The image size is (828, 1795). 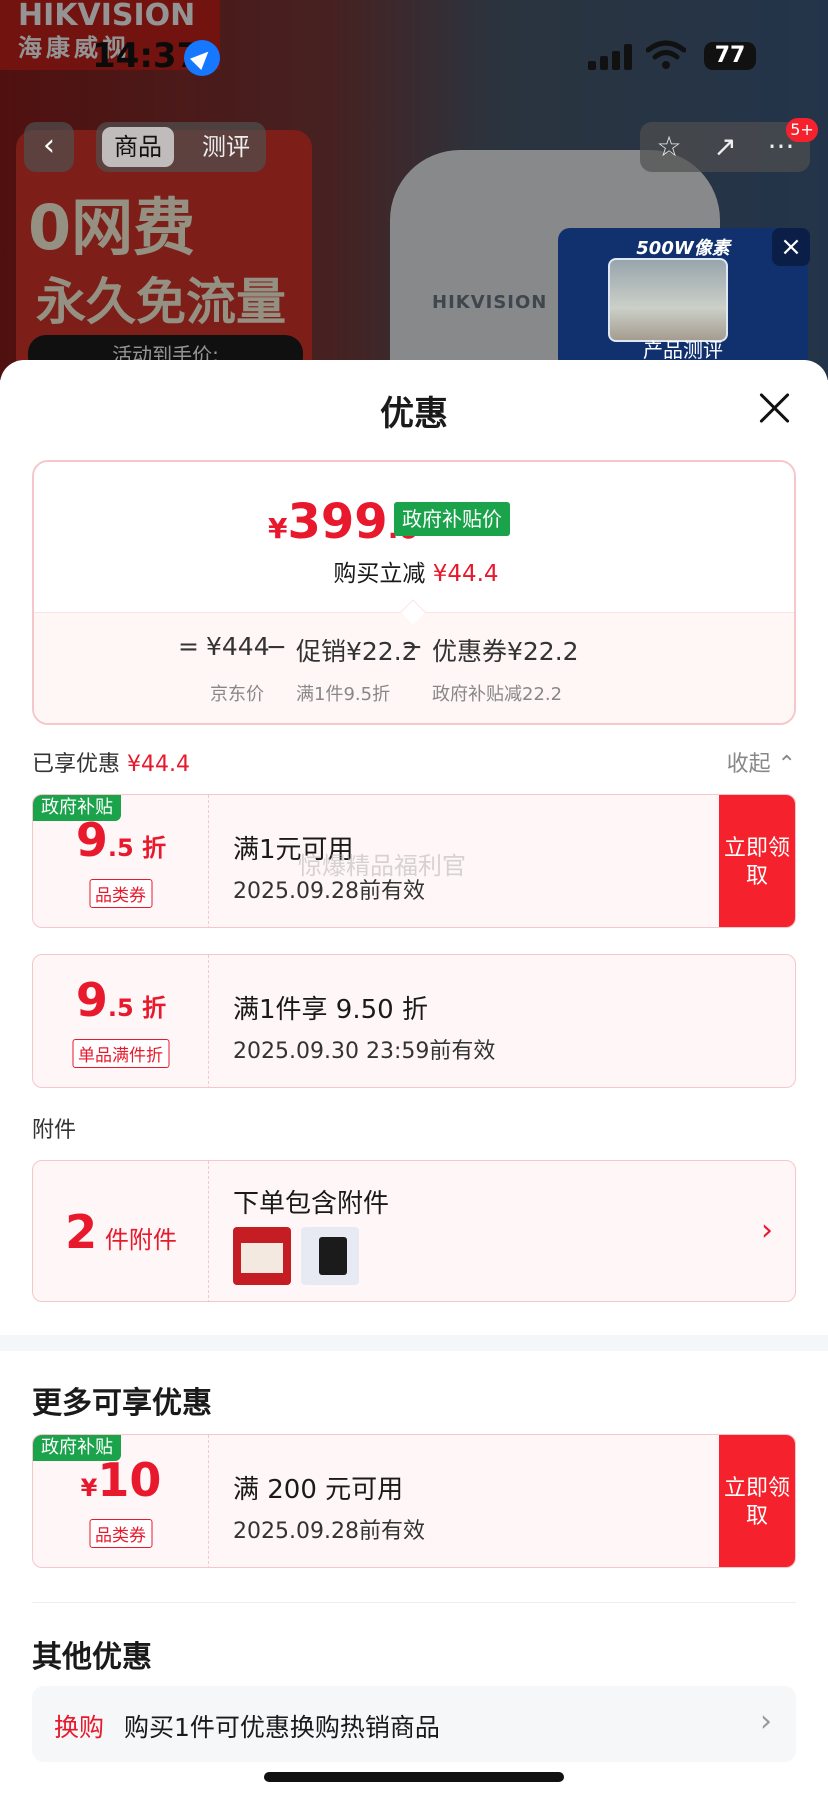 What do you see at coordinates (414, 1777) in the screenshot?
I see `home-indicator` at bounding box center [414, 1777].